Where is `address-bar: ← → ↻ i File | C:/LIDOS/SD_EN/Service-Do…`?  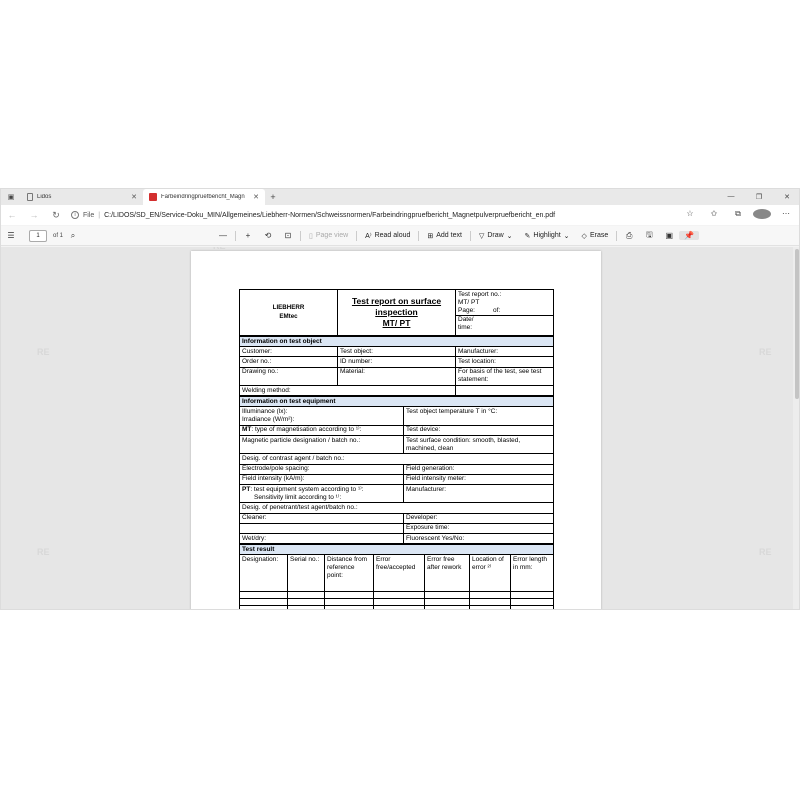 address-bar: ← → ↻ i File | C:/LIDOS/SD_EN/Service-Do… is located at coordinates (400, 215).